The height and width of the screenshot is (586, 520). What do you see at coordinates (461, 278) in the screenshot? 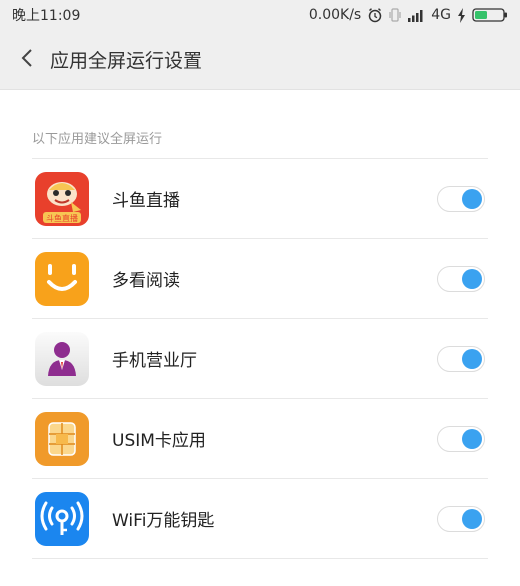
I see `fullscreen-toggle-duokan` at bounding box center [461, 278].